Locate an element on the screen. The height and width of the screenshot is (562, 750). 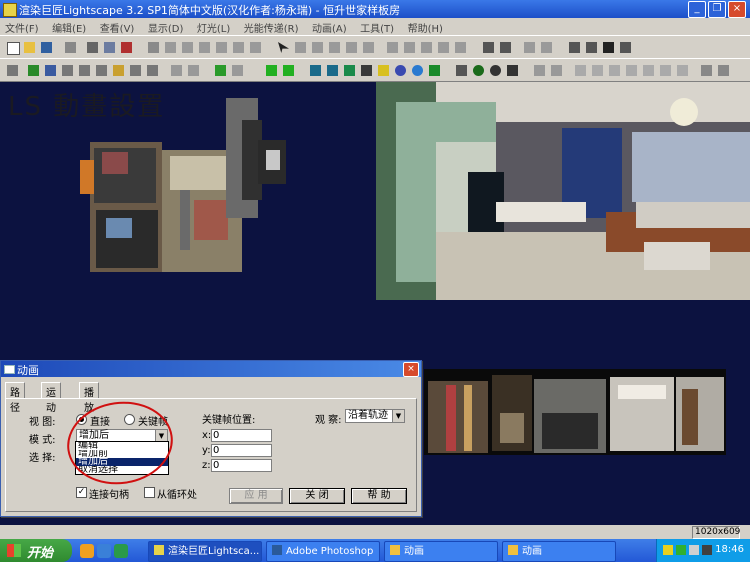
magnify-icon is located at coordinates (101, 70).